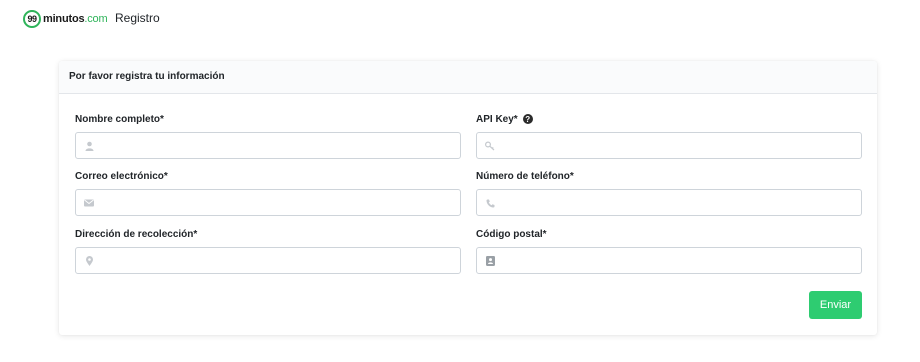 This screenshot has width=920, height=362. What do you see at coordinates (137, 18) in the screenshot?
I see `nav-link-registro: Registro` at bounding box center [137, 18].